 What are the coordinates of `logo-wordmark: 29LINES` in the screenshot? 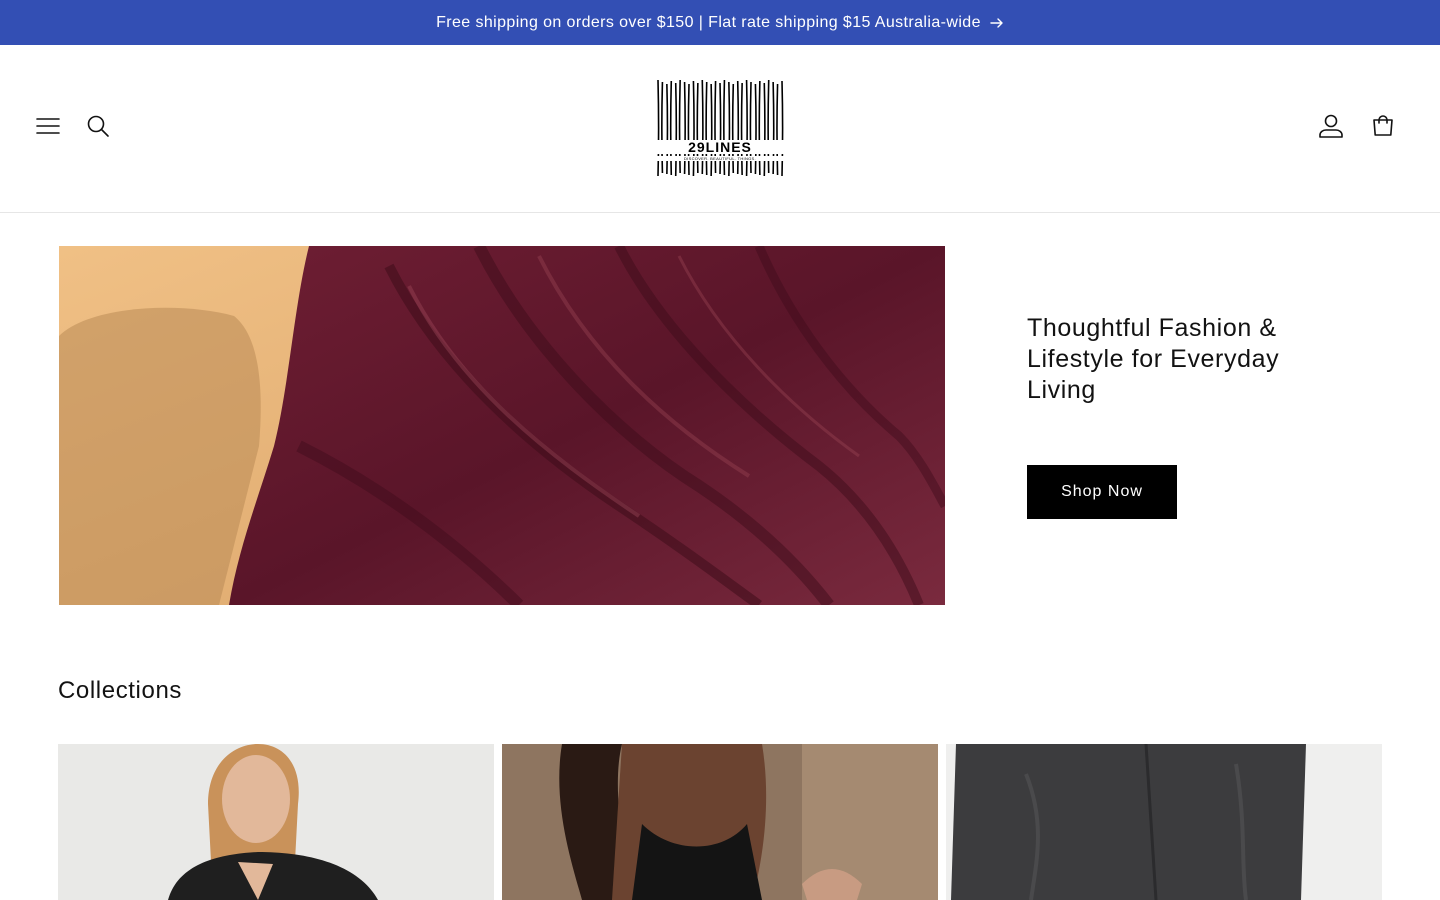 It's located at (720, 147).